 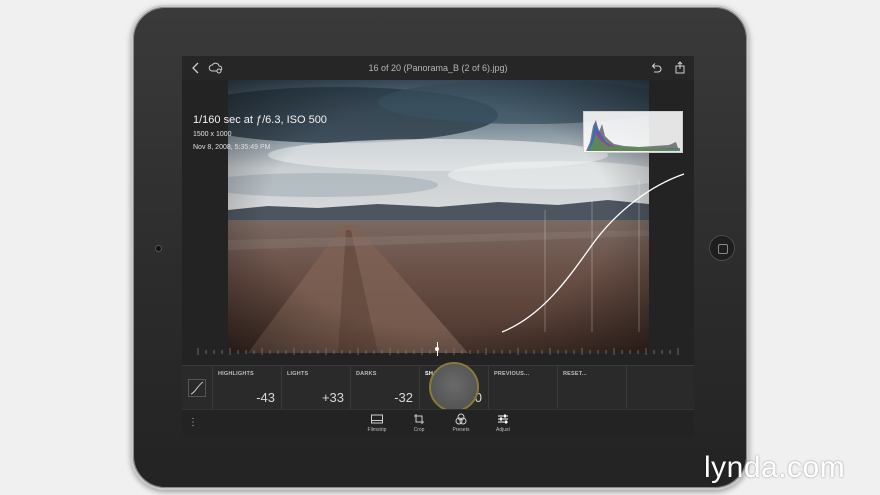 What do you see at coordinates (298, 374) in the screenshot?
I see `lights-label: LIGHTS` at bounding box center [298, 374].